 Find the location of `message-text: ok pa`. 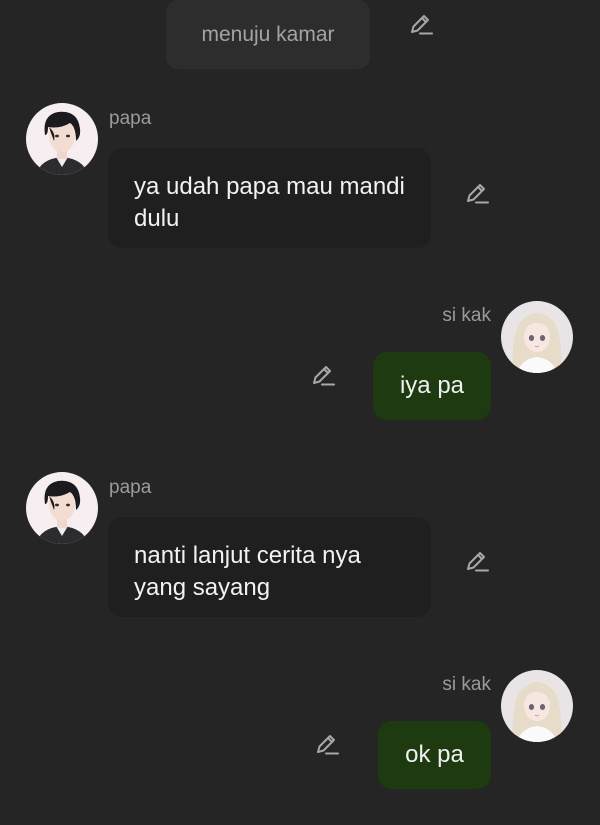

message-text: ok pa is located at coordinates (434, 754).